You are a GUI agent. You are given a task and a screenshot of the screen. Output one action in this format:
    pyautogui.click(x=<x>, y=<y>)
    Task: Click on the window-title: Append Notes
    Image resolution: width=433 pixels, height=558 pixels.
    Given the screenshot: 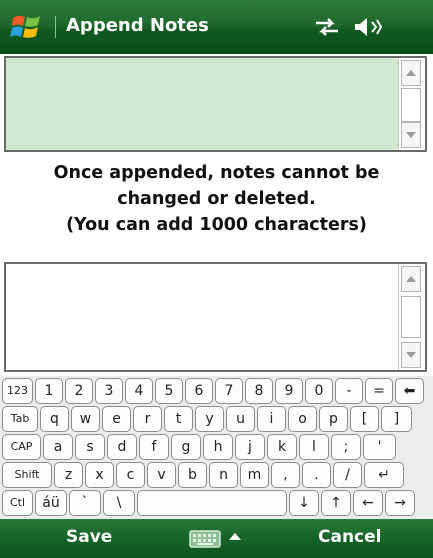 What is the action you would take?
    pyautogui.click(x=137, y=25)
    